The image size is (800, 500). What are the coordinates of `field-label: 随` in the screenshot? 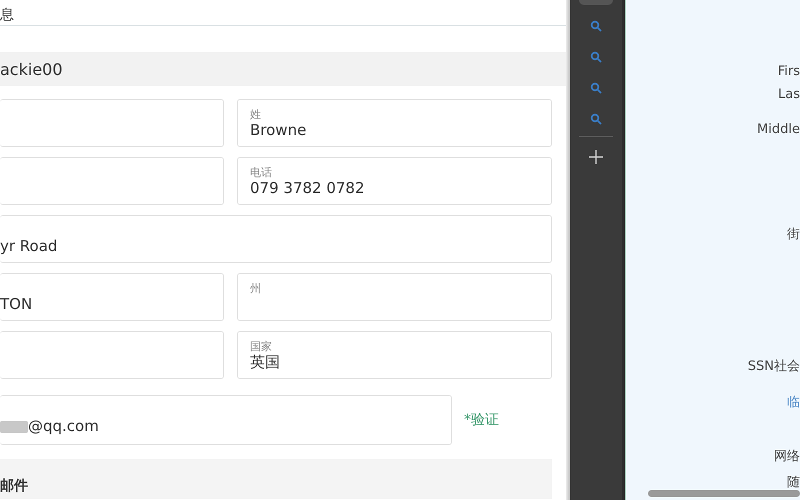 It's located at (793, 482).